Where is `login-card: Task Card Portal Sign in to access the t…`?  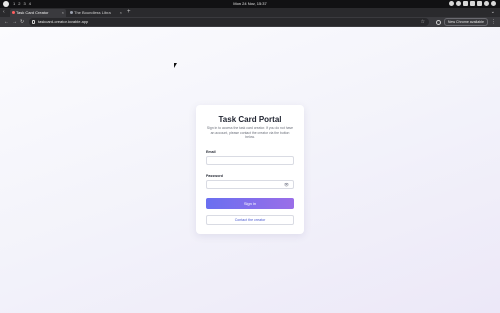 login-card: Task Card Portal Sign in to access the t… is located at coordinates (250, 169).